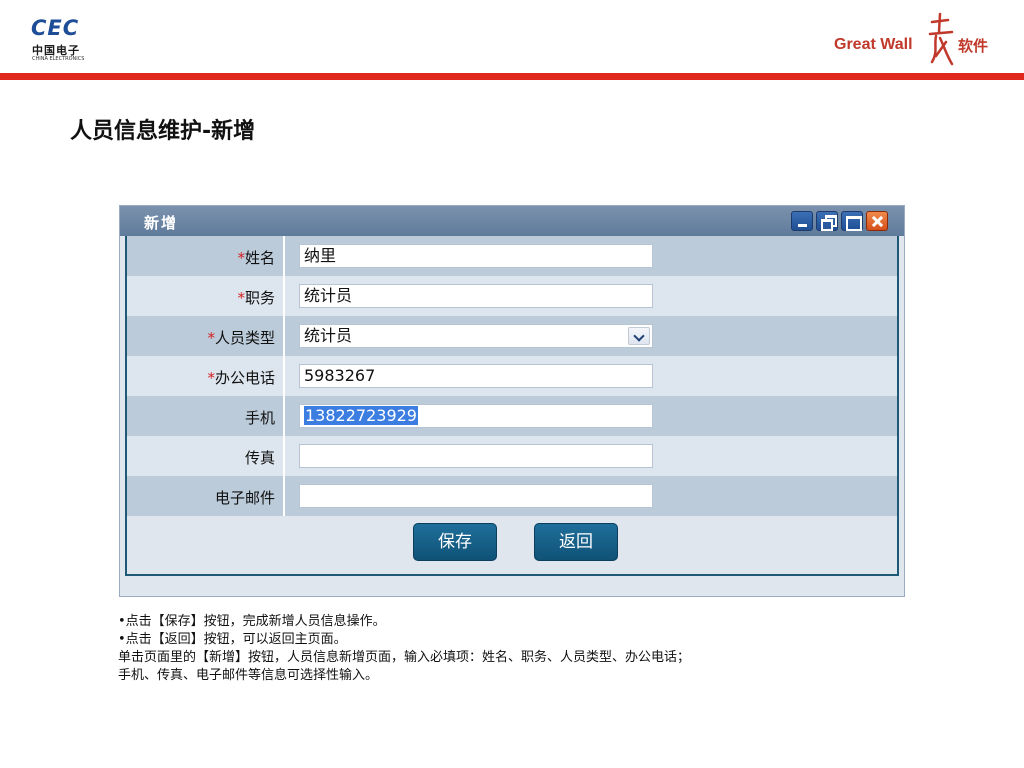  I want to click on form-row-fax: 传真, so click(512, 456).